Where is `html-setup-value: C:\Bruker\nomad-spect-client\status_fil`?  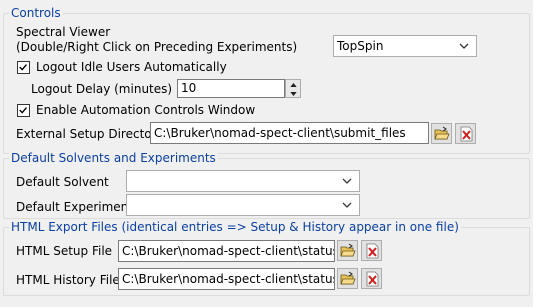 html-setup-value: C:\Bruker\nomad-spect-client\status_fil is located at coordinates (228, 251).